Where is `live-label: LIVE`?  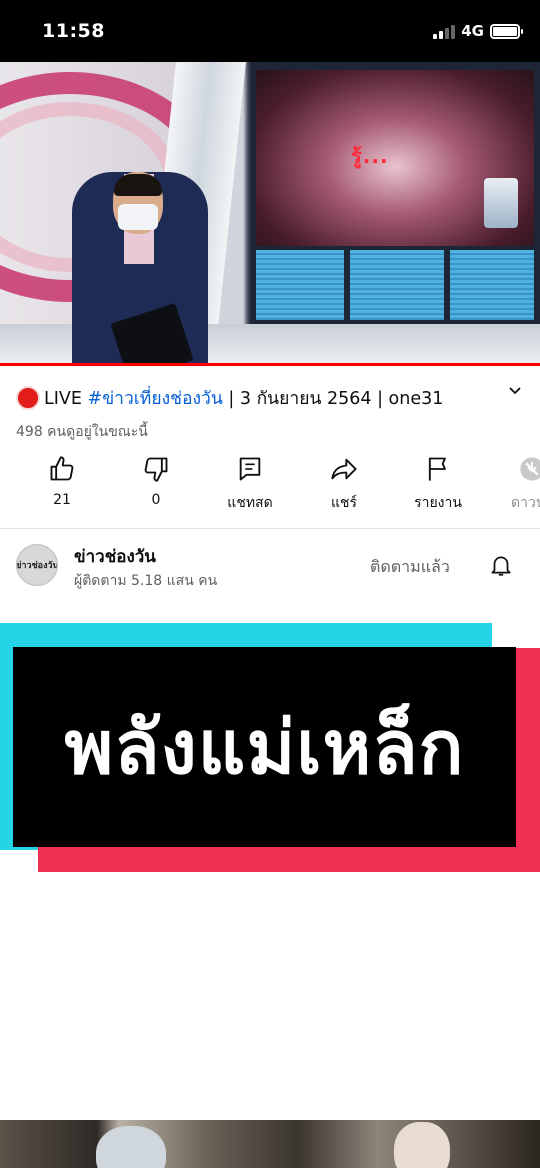
live-label: LIVE is located at coordinates (63, 399).